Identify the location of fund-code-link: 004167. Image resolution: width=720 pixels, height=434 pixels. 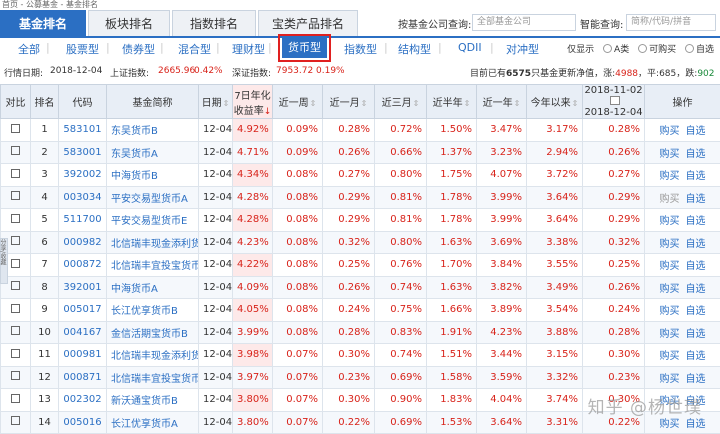
(83, 332).